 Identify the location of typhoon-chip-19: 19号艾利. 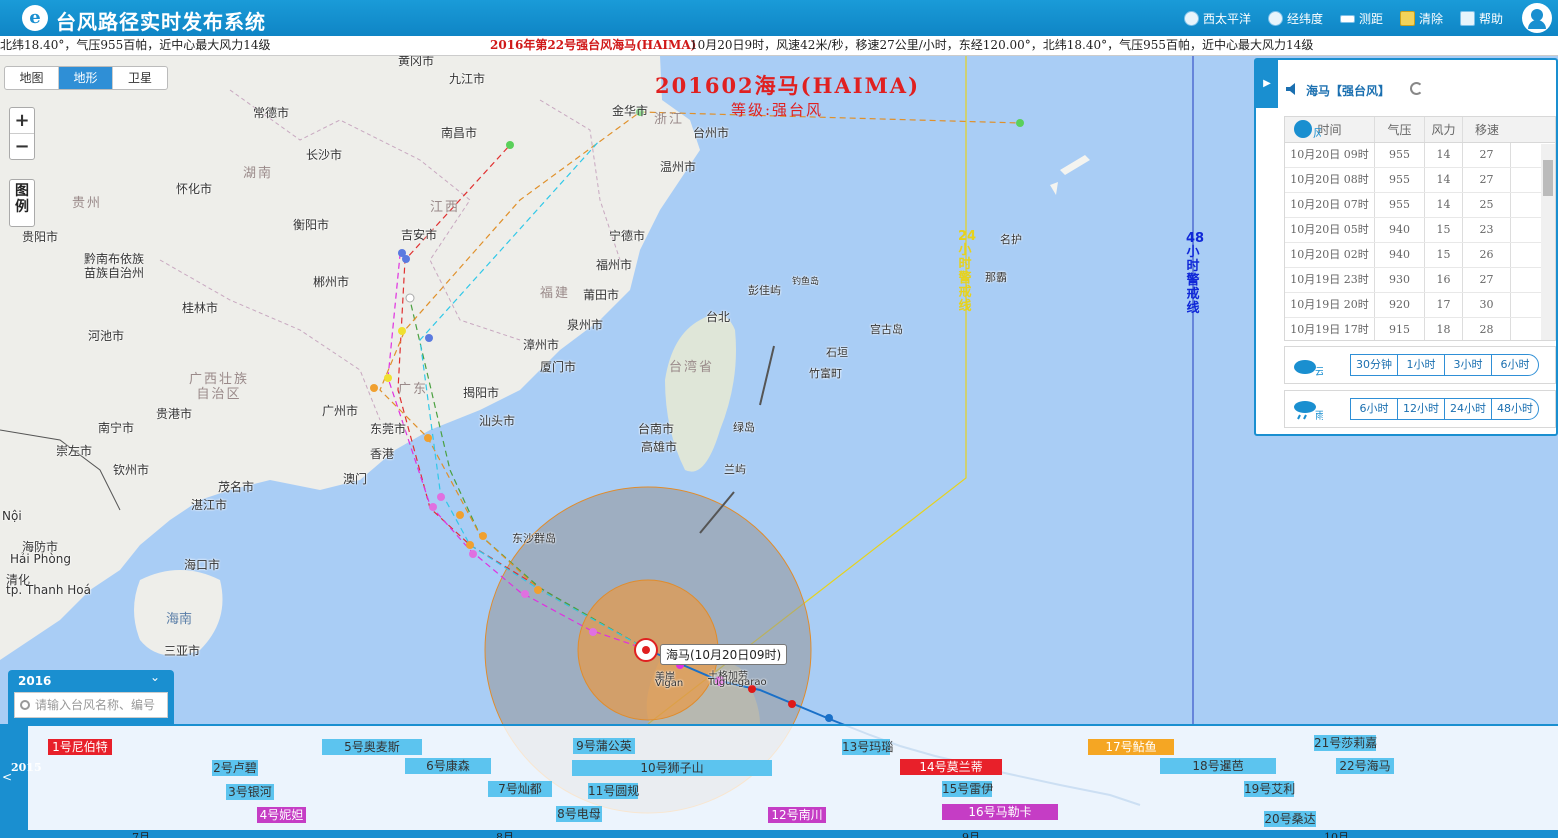
(1269, 789).